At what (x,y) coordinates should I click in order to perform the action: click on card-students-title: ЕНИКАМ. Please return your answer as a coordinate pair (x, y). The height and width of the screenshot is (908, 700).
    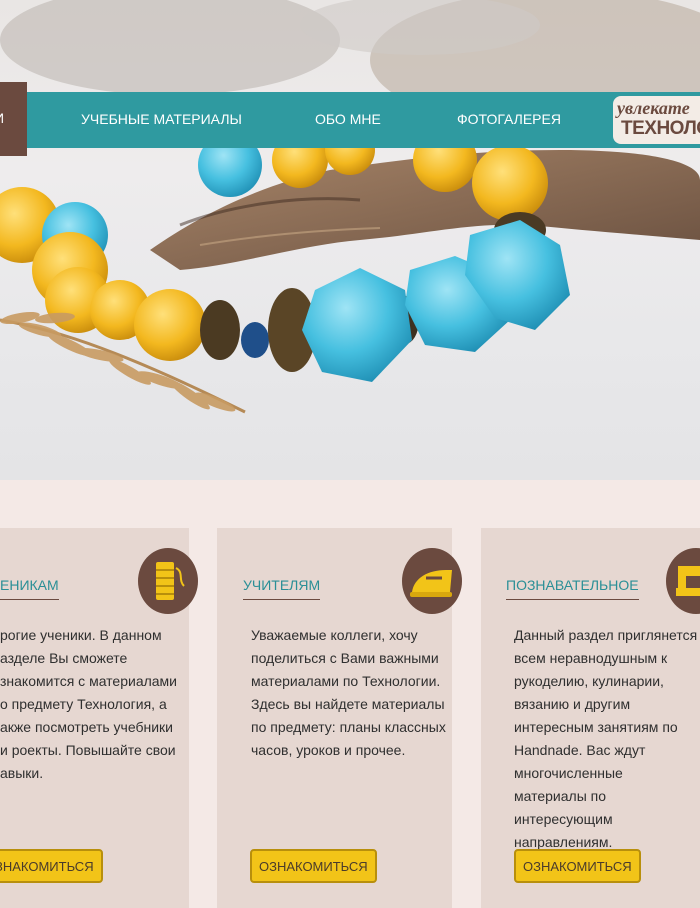
    Looking at the image, I should click on (29, 588).